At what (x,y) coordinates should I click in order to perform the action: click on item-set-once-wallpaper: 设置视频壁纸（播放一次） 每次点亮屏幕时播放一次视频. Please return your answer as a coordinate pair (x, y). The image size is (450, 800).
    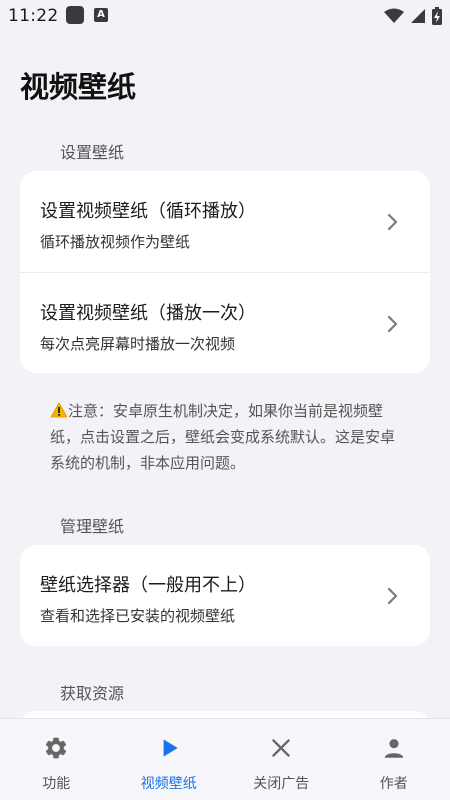
    Looking at the image, I should click on (225, 322).